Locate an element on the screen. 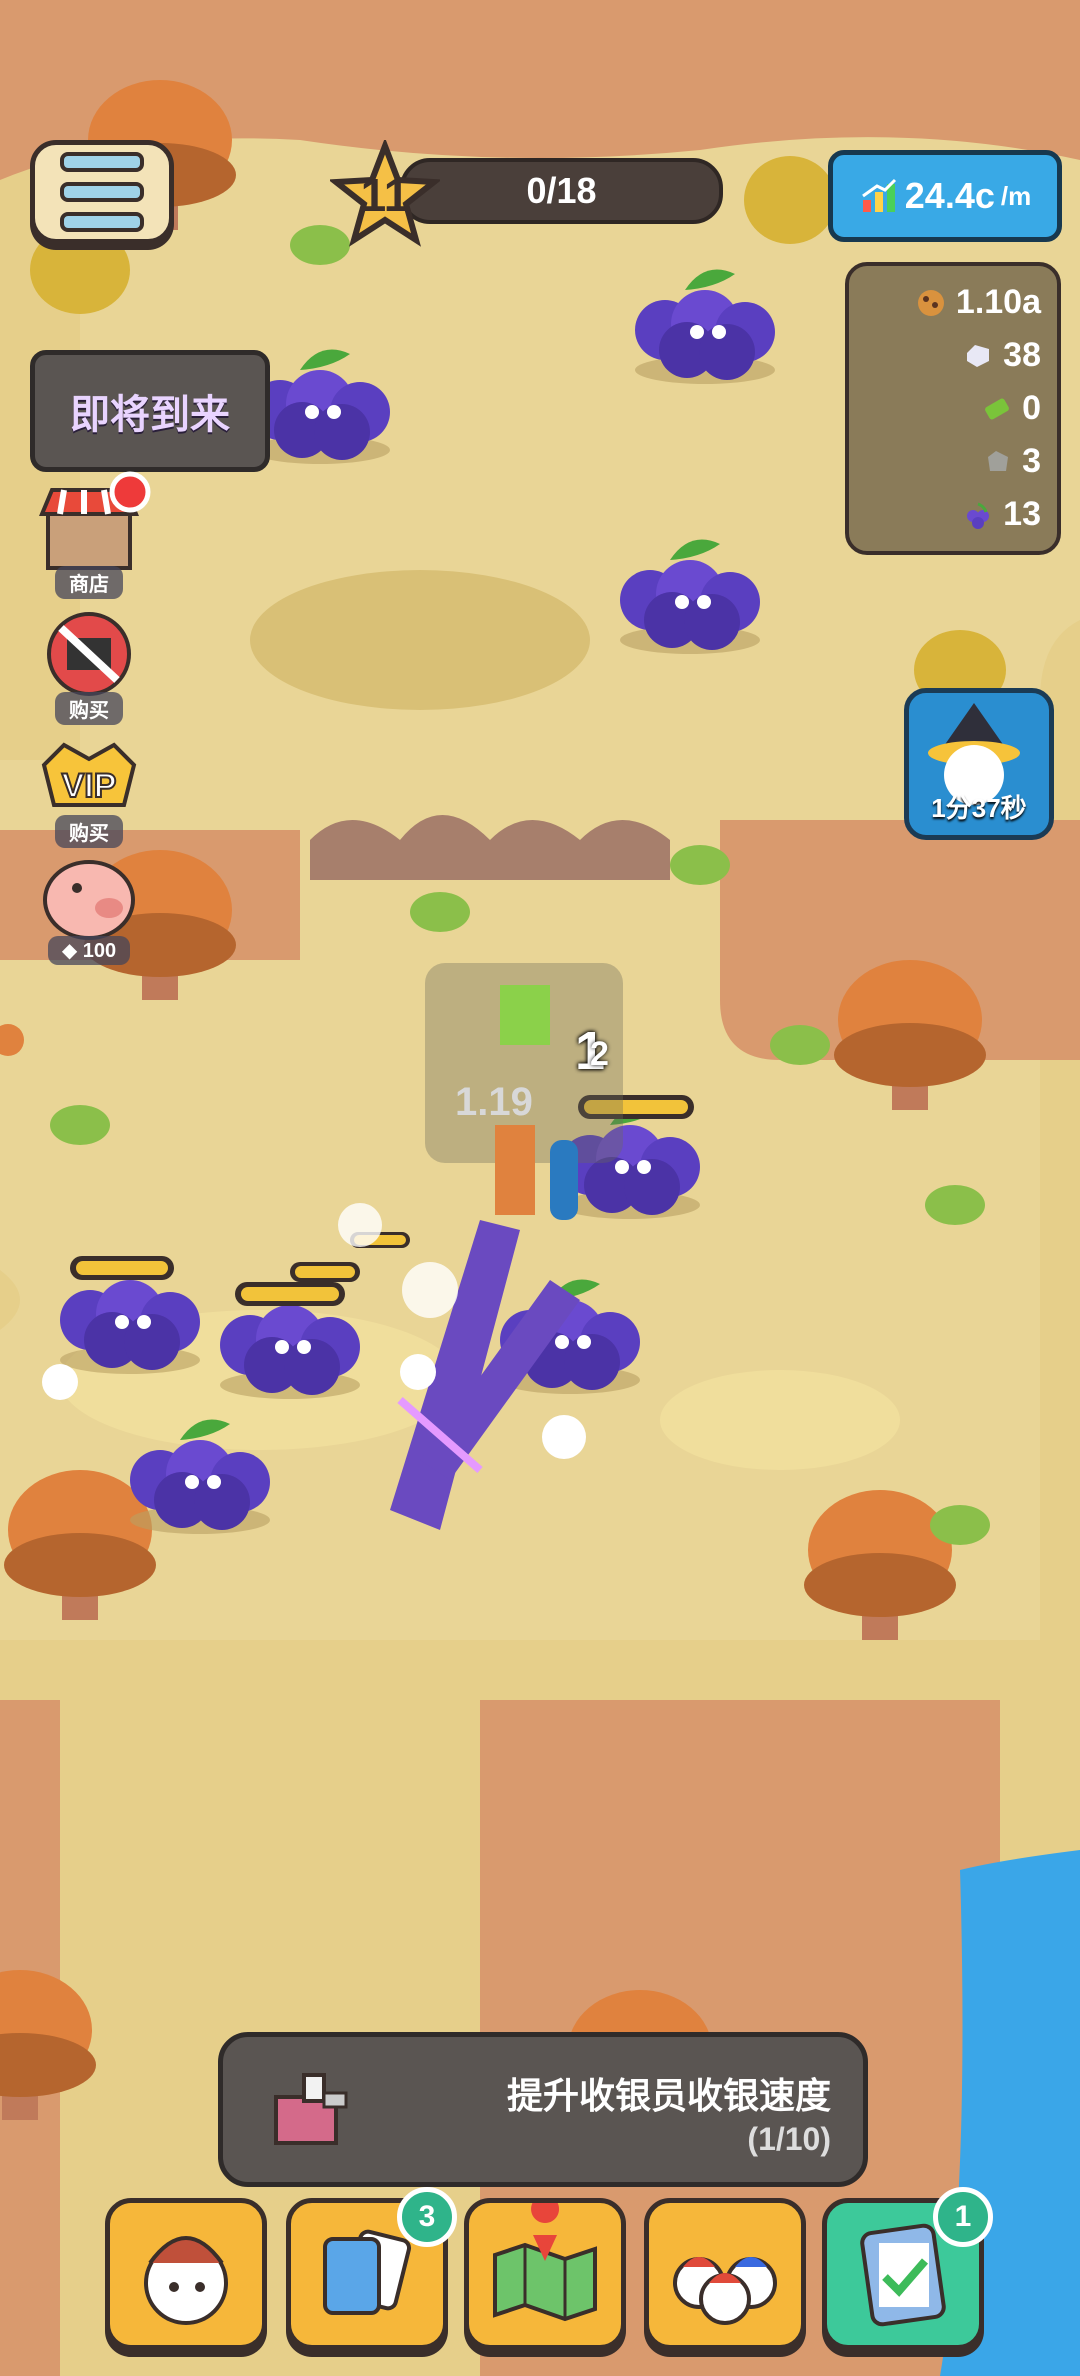 The image size is (1080, 2376). nav-characters-button is located at coordinates (186, 2274).